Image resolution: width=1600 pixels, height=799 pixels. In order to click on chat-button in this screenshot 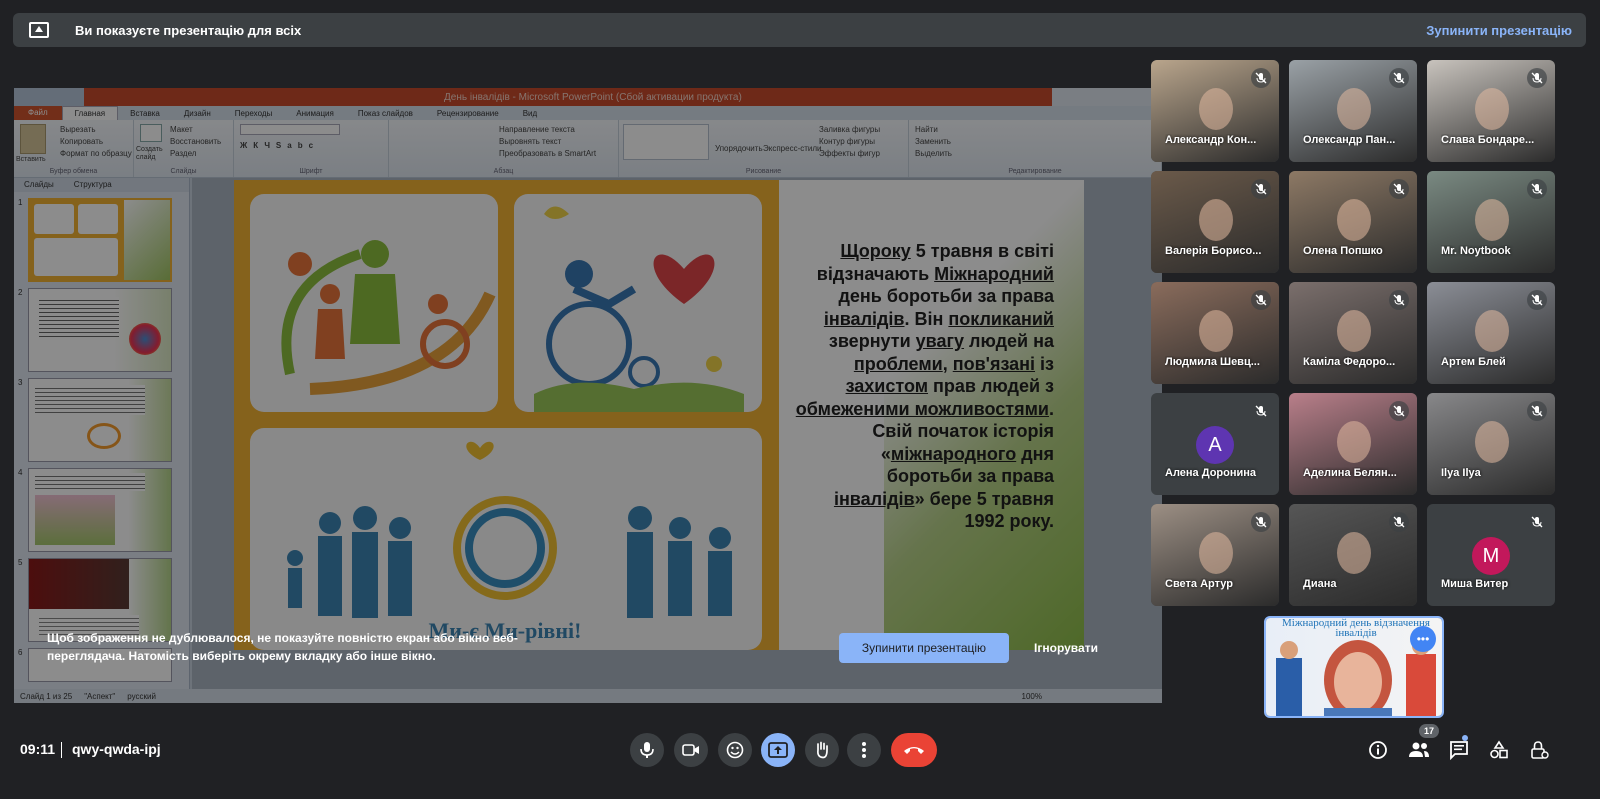, I will do `click(1459, 750)`.